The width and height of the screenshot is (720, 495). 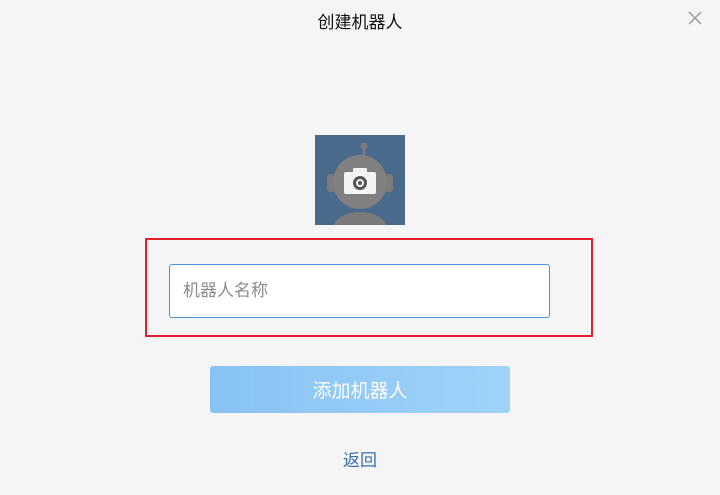 I want to click on close-icon, so click(x=695, y=18).